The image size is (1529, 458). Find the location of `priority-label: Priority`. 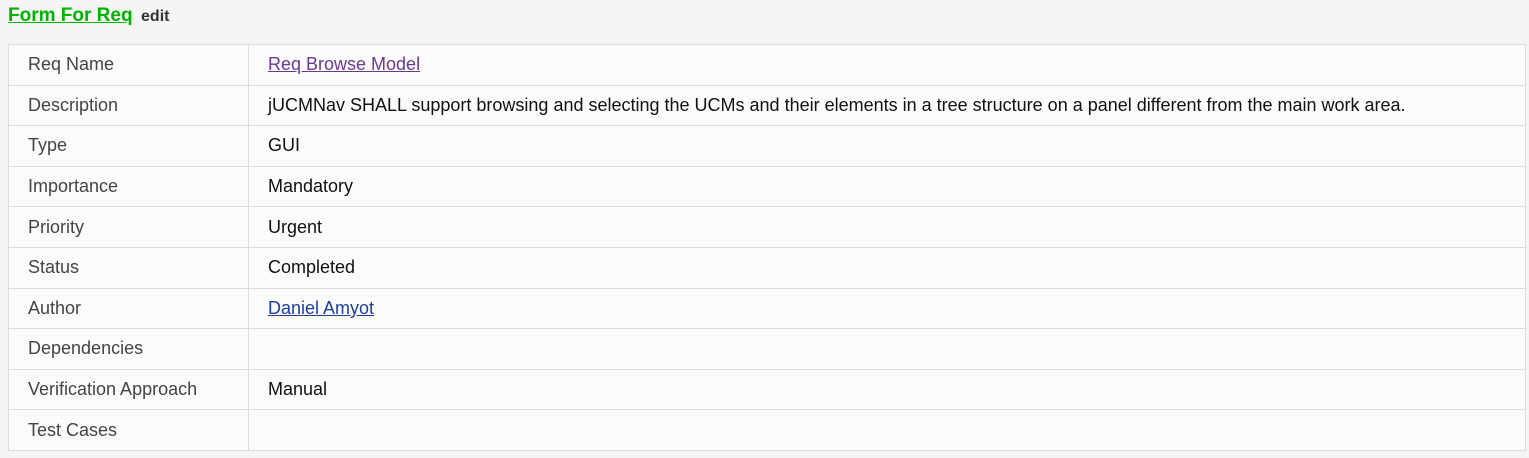

priority-label: Priority is located at coordinates (128, 227).